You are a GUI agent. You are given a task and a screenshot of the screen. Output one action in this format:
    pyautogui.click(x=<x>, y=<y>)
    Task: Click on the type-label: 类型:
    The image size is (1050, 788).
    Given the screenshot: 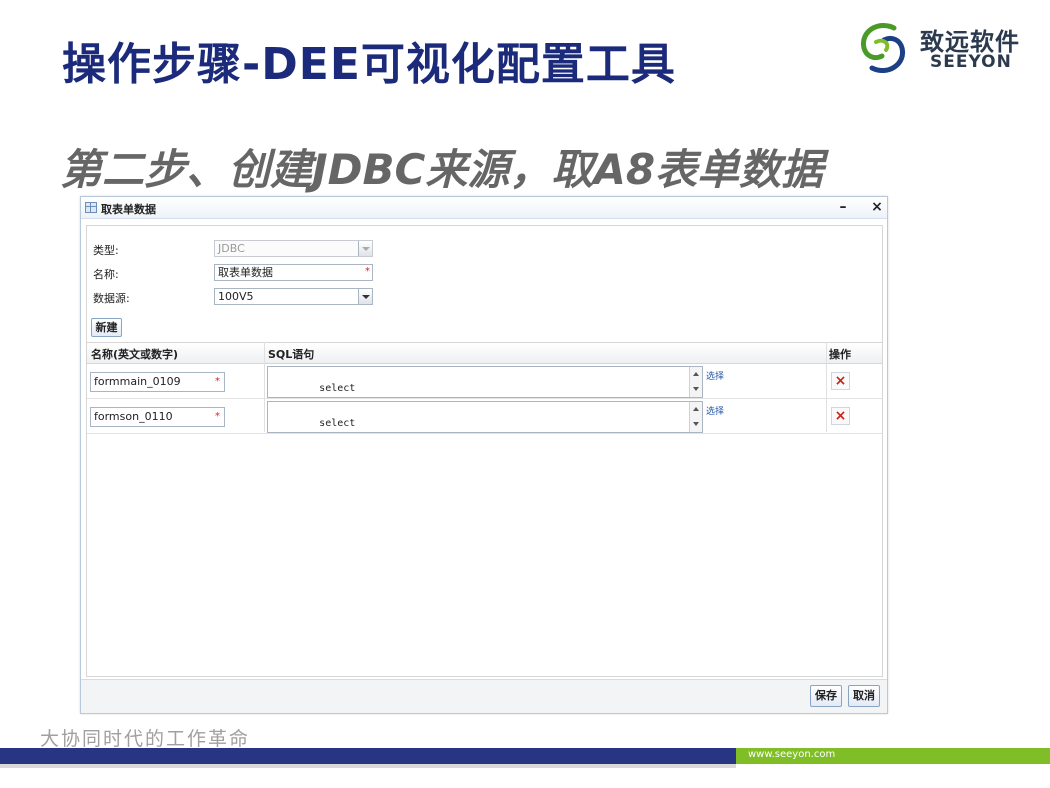 What is the action you would take?
    pyautogui.click(x=106, y=250)
    